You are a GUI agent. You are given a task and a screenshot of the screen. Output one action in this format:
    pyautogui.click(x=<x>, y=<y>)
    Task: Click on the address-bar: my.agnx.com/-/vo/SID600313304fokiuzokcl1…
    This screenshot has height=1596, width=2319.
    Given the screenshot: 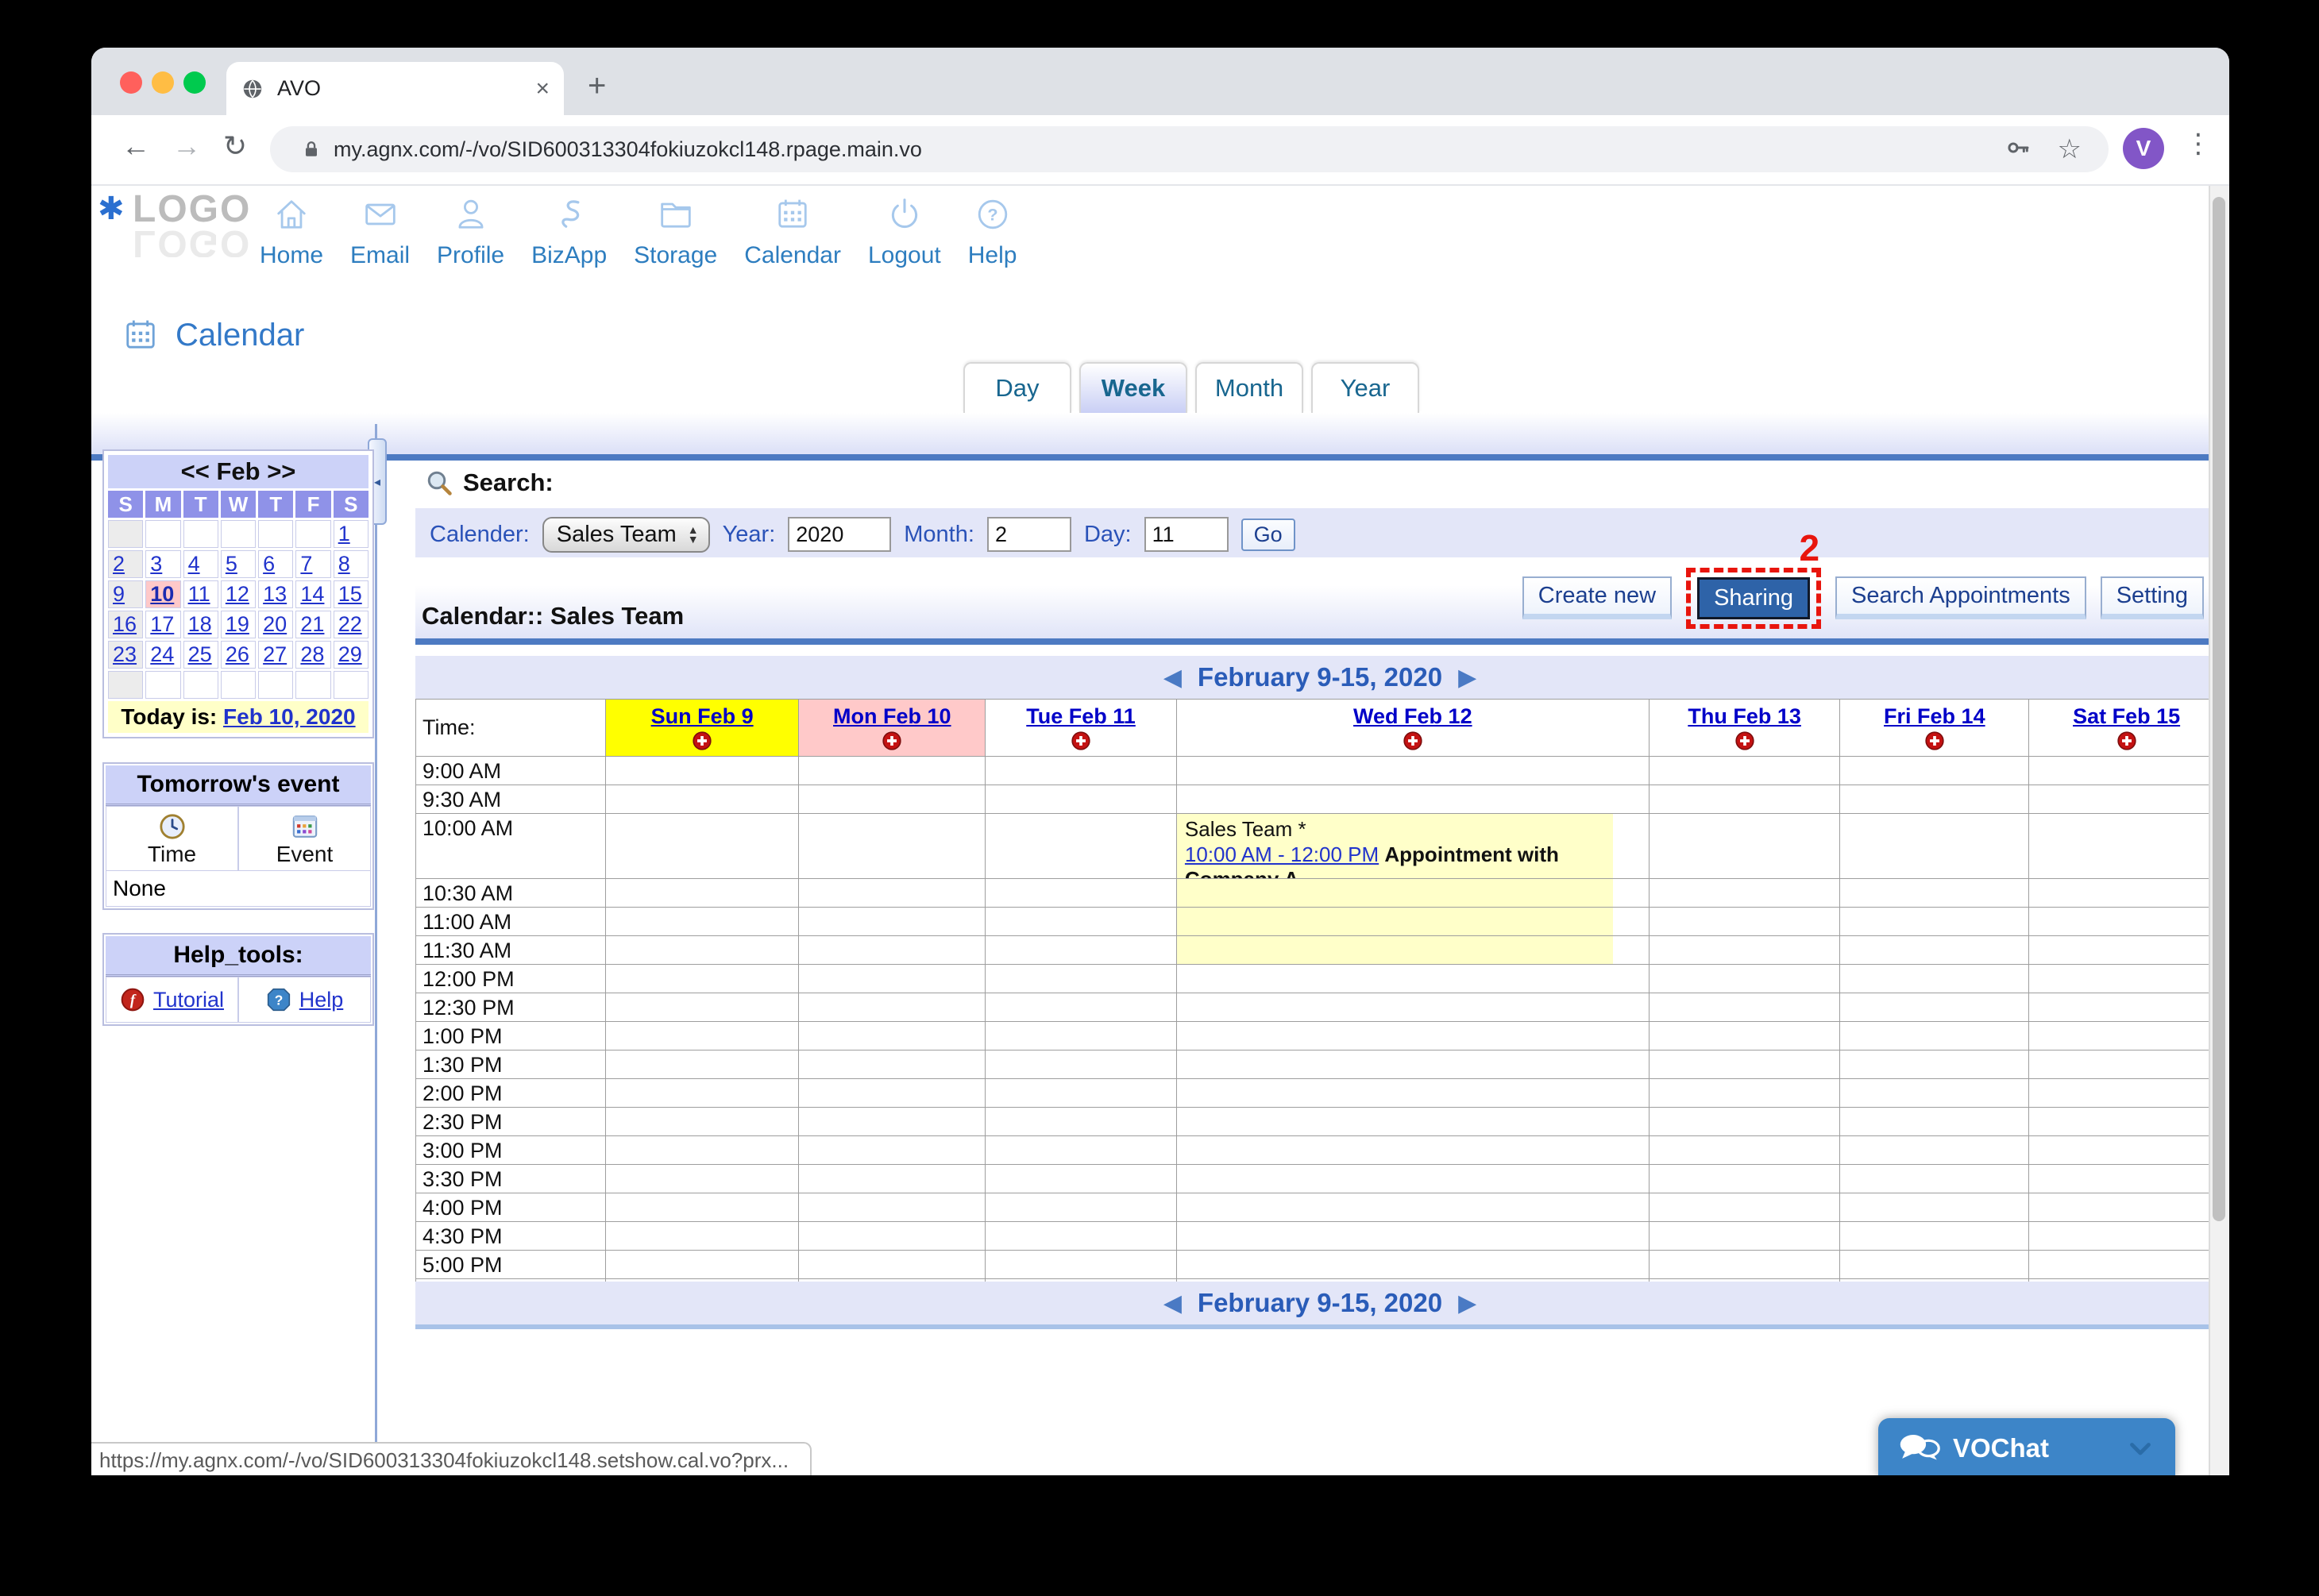 What is the action you would take?
    pyautogui.click(x=1189, y=149)
    